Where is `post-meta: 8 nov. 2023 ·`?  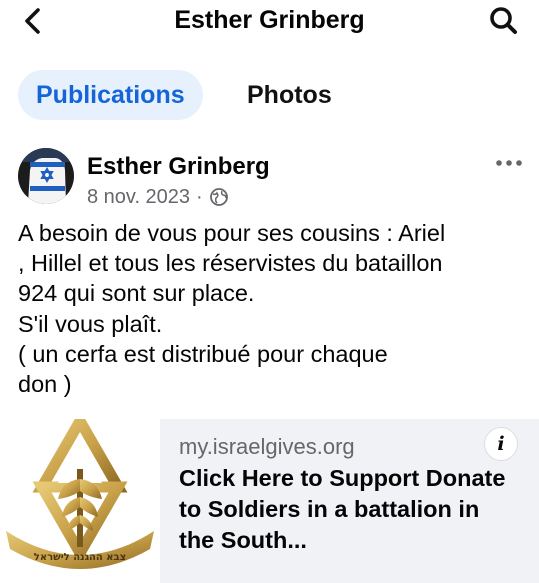 post-meta: 8 nov. 2023 · is located at coordinates (158, 197).